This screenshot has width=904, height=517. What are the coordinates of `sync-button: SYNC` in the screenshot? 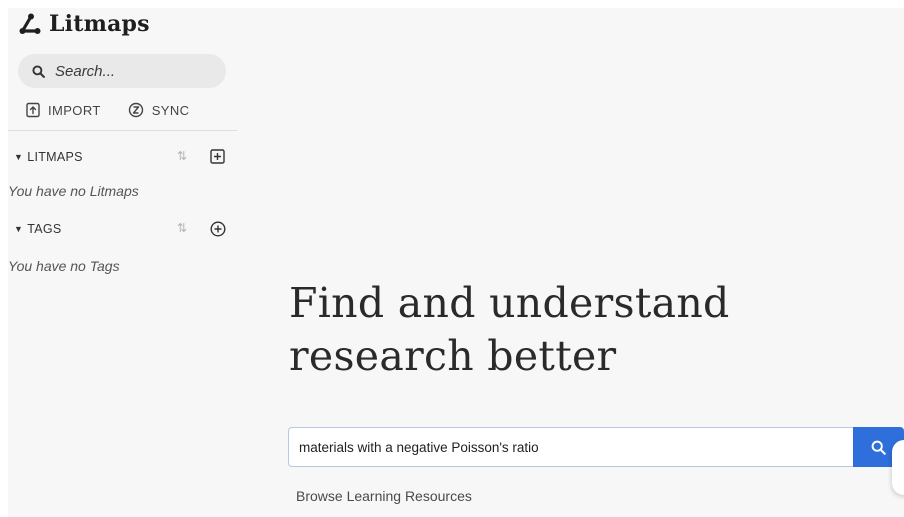 It's located at (159, 110).